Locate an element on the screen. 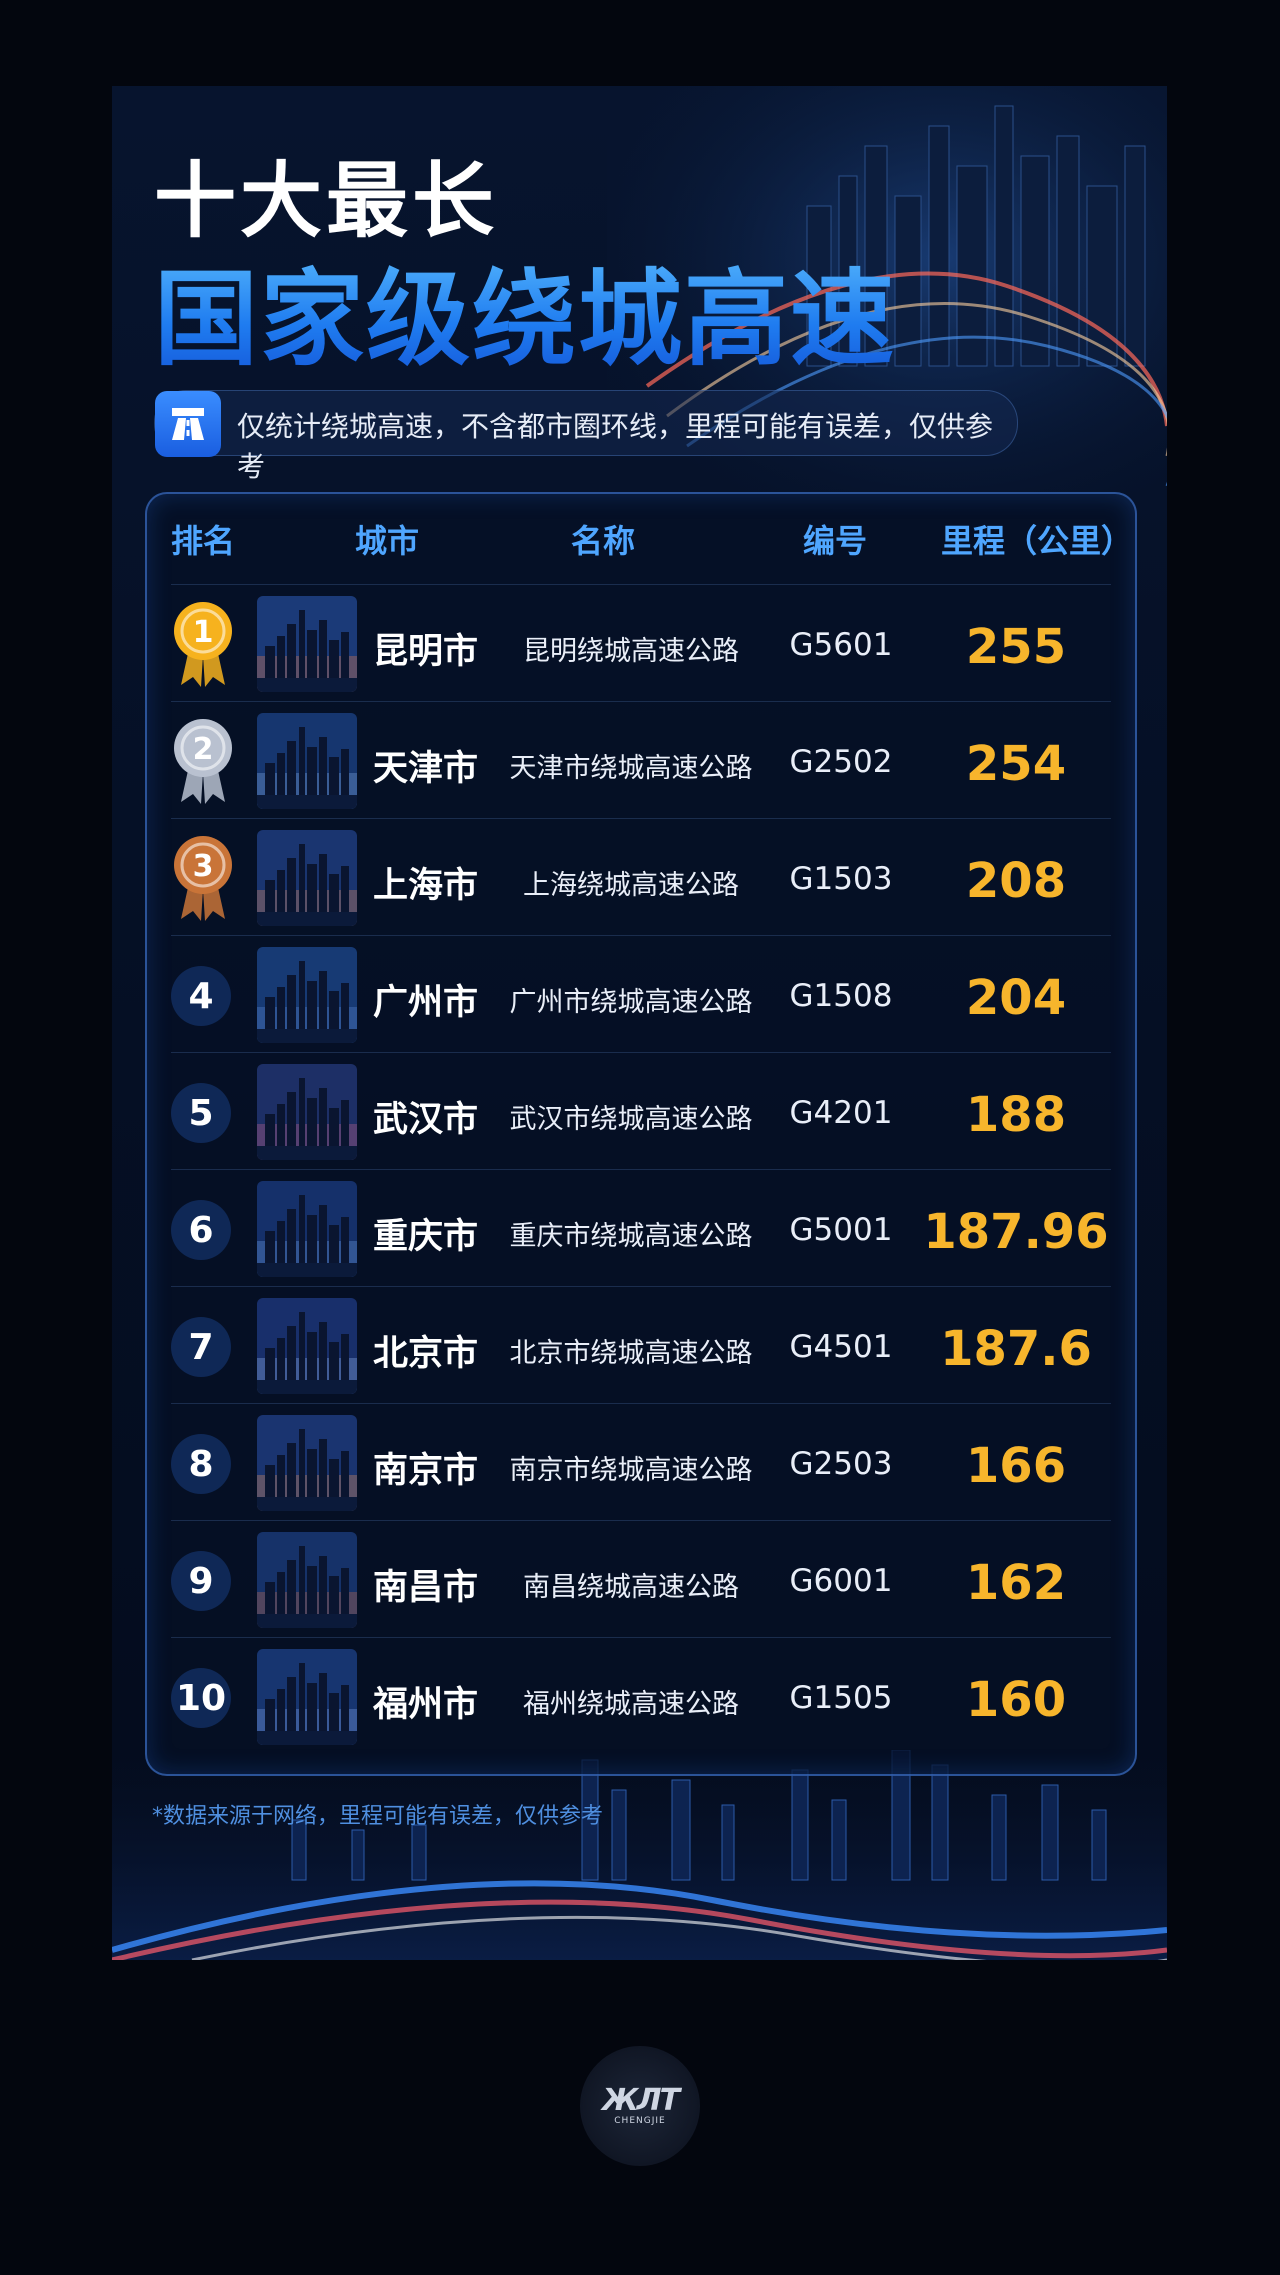 The image size is (1280, 2275). rank-number: 9 is located at coordinates (201, 1581).